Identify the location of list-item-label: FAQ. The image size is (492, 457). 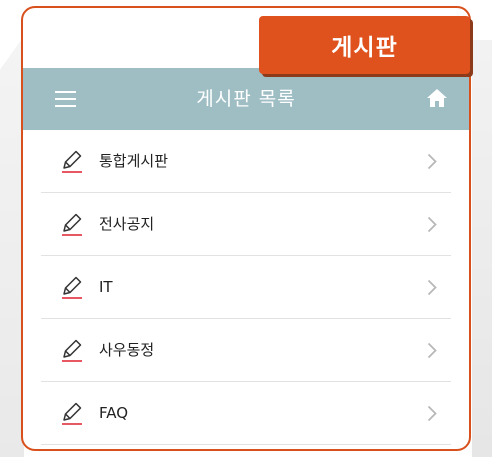
(114, 413).